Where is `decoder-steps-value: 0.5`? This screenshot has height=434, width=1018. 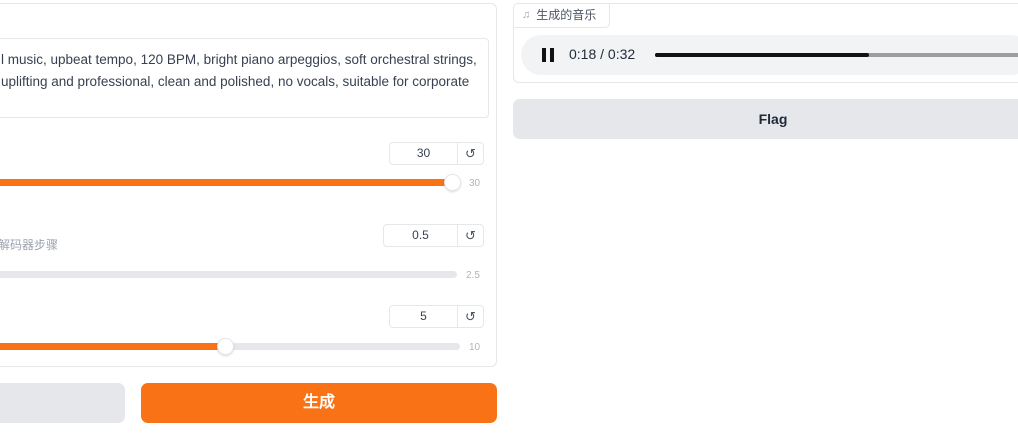
decoder-steps-value: 0.5 is located at coordinates (420, 235).